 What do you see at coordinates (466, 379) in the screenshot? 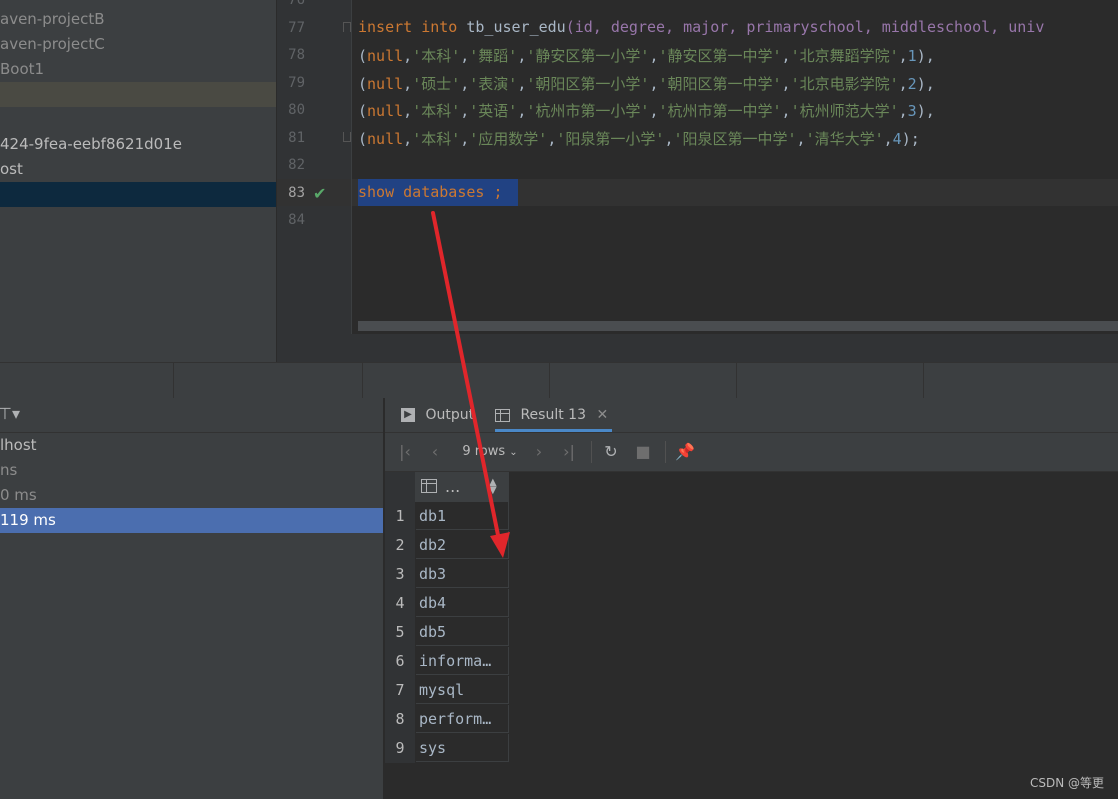
I see `arrow-shaft` at bounding box center [466, 379].